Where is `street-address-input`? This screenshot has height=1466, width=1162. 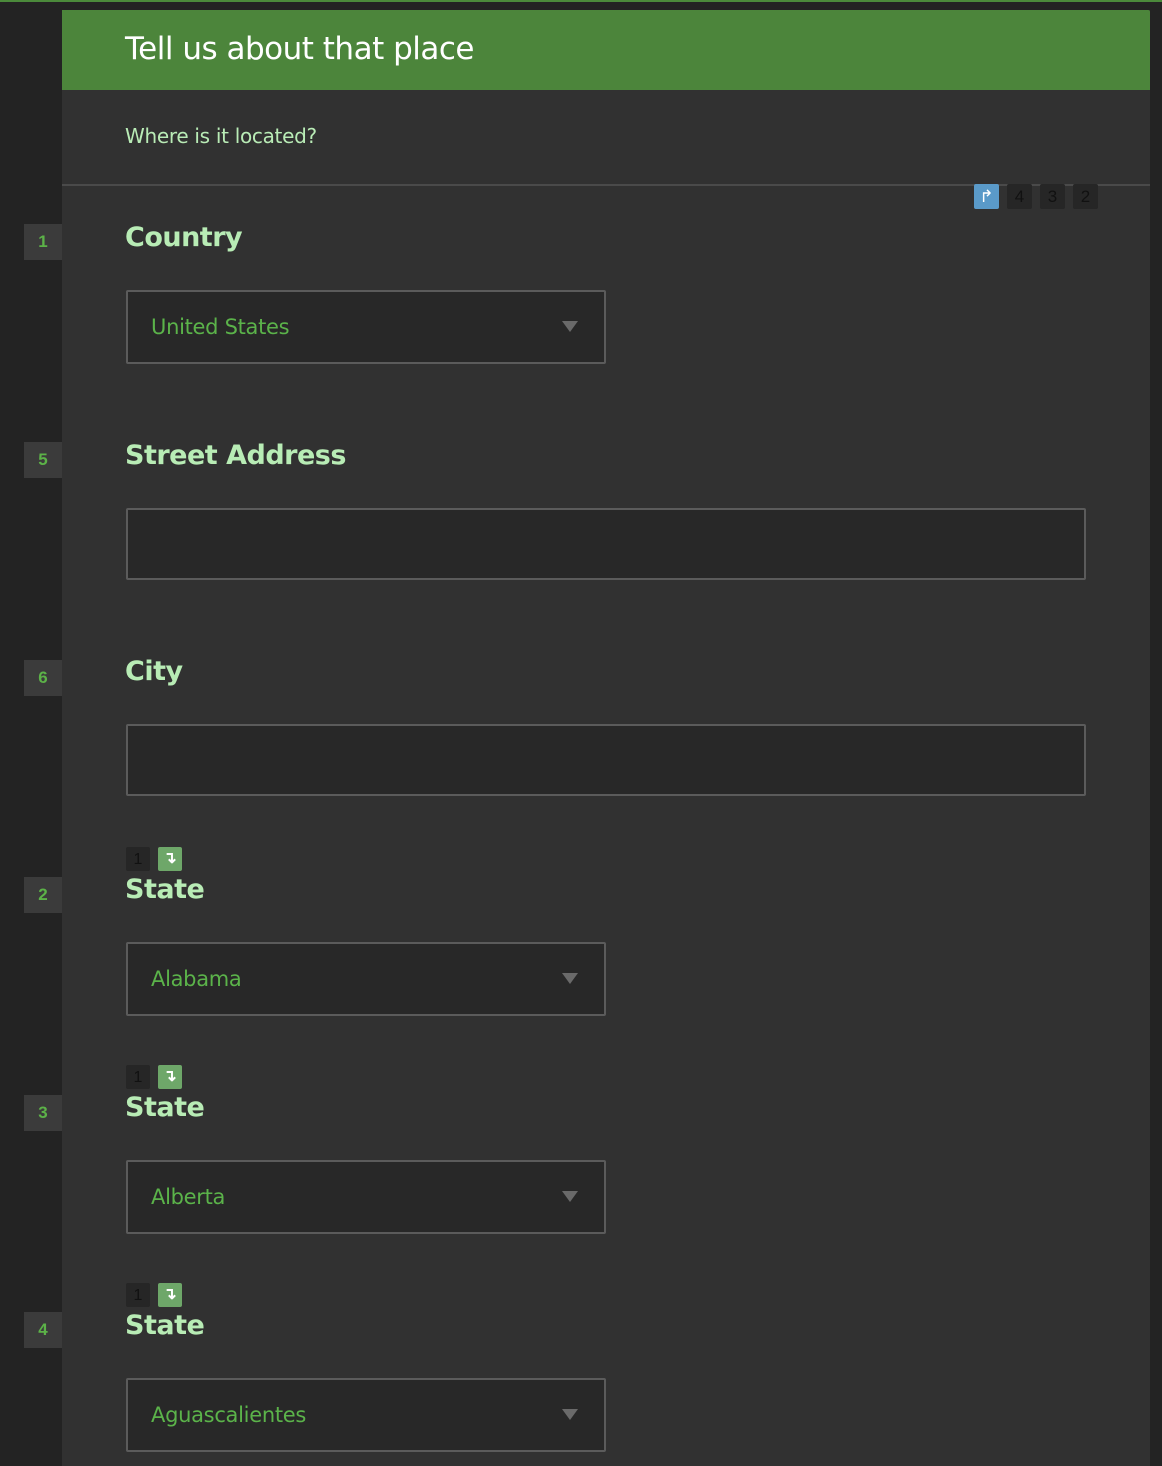
street-address-input is located at coordinates (606, 544).